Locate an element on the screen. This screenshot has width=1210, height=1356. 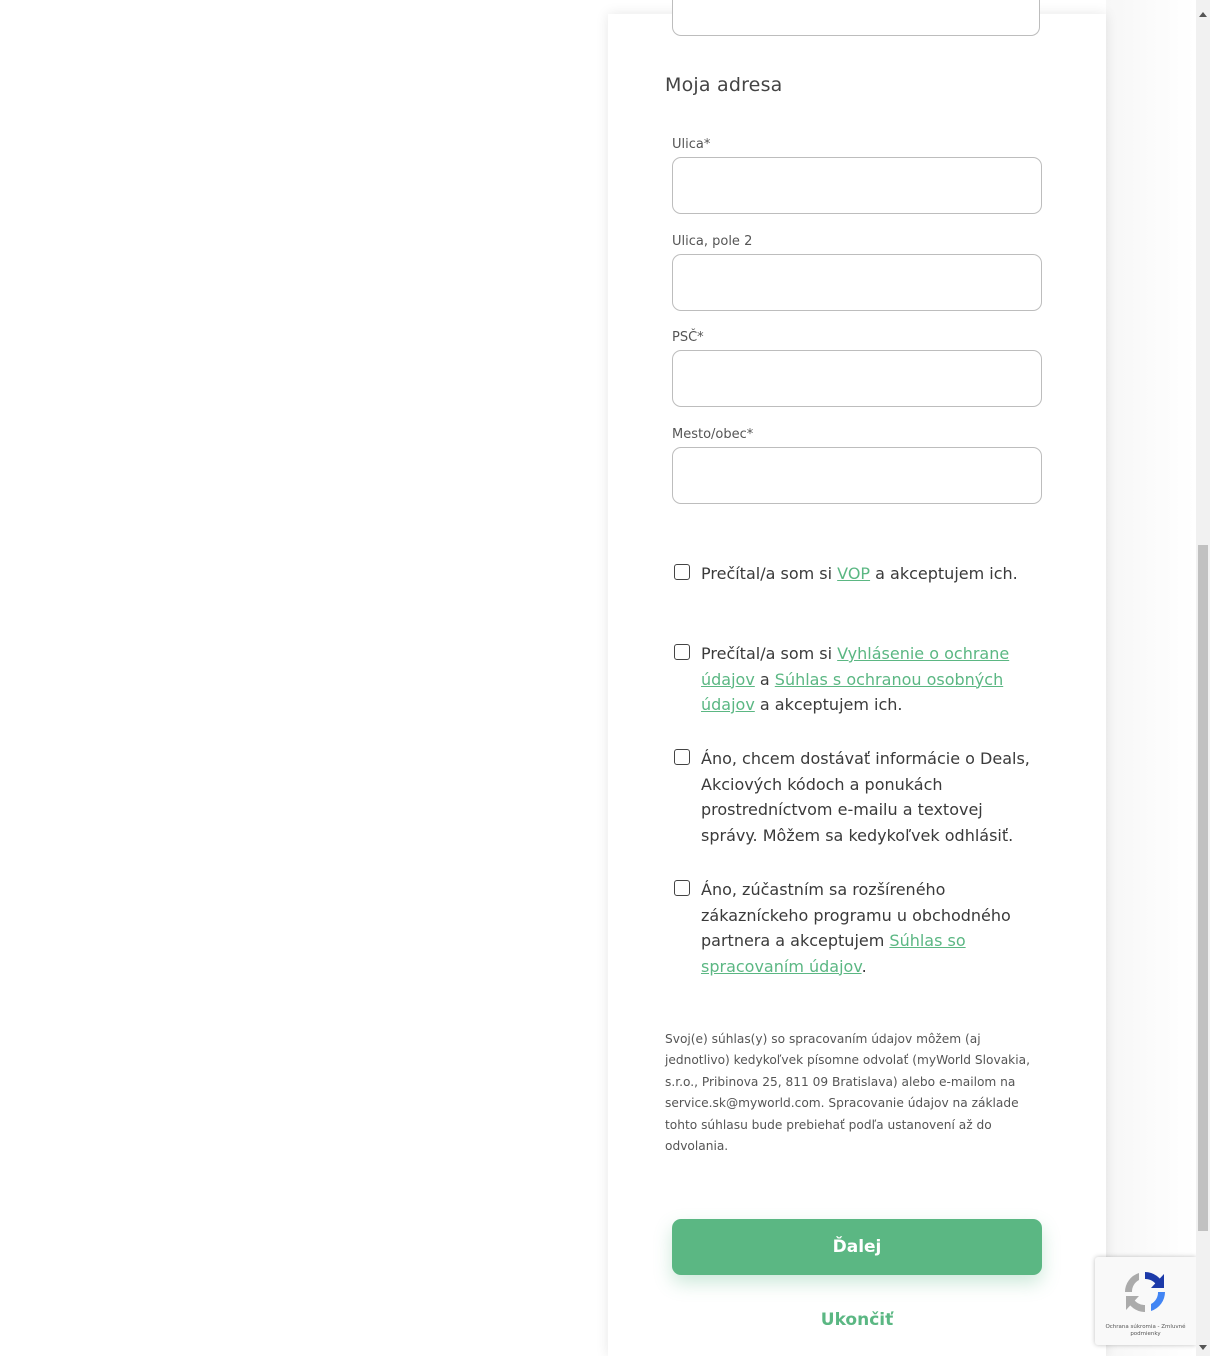
consent-privacy-checkbox is located at coordinates (682, 652).